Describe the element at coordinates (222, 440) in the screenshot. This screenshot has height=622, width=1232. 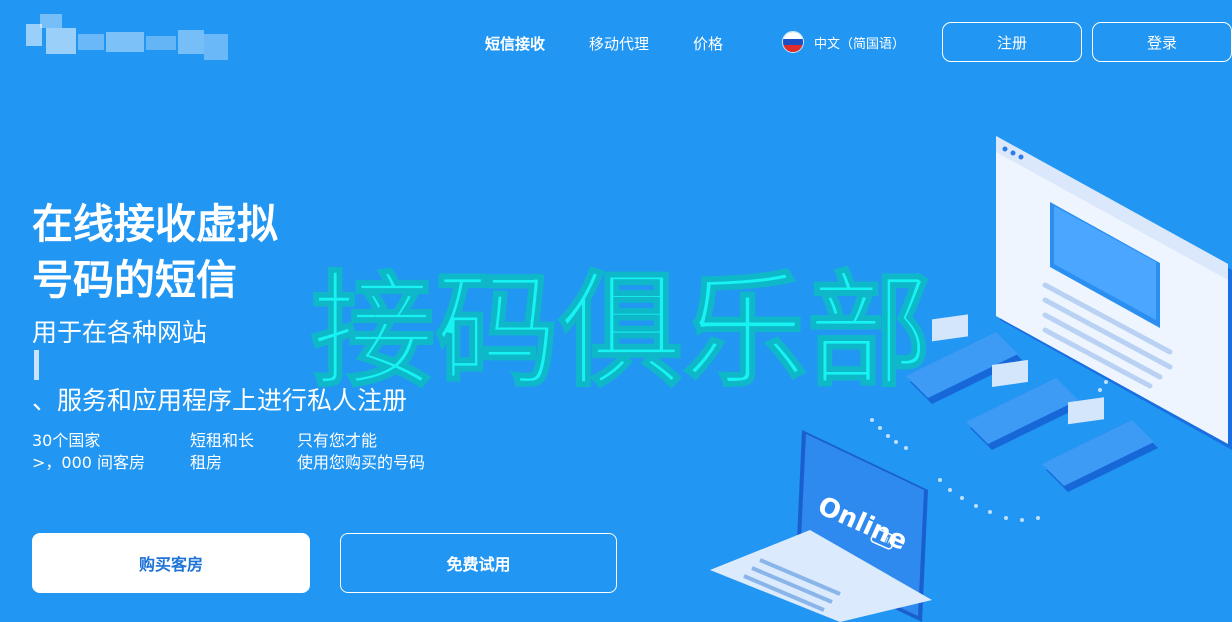
I see `stat-line: 短租和长` at that location.